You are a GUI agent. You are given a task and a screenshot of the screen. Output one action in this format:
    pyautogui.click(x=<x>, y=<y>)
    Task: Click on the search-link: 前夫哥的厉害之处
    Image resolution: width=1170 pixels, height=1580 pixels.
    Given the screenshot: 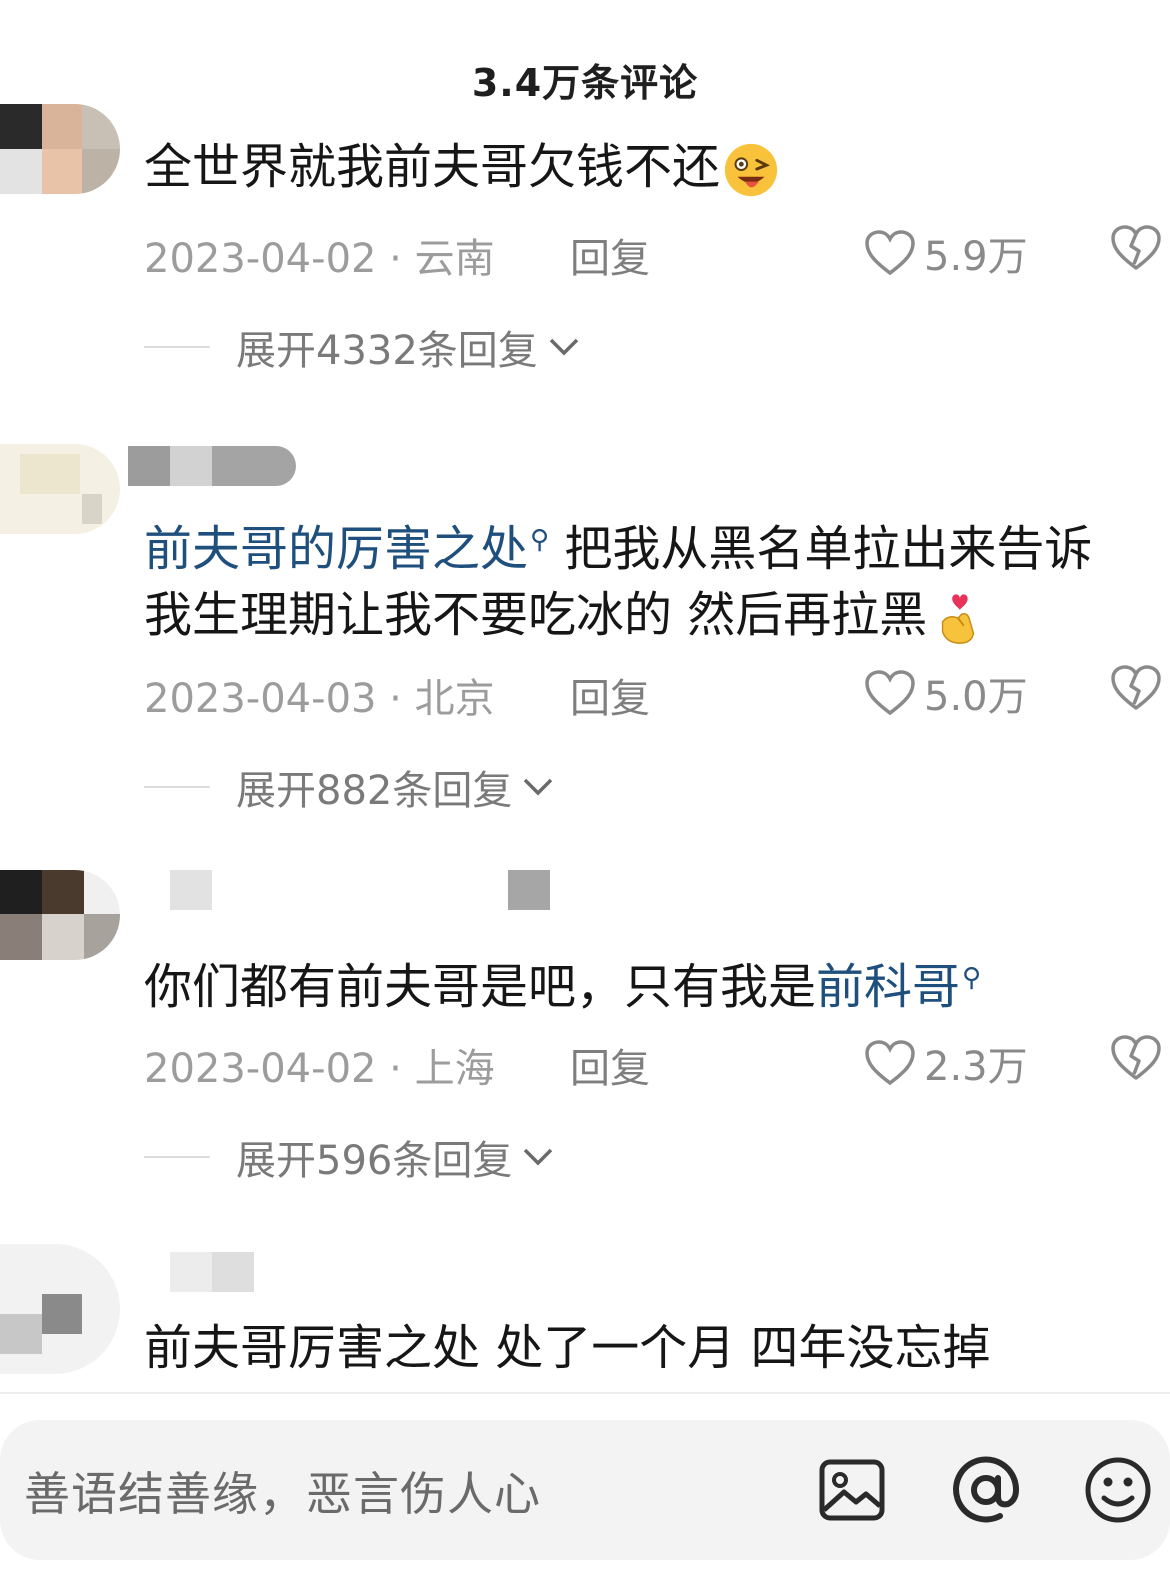 What is the action you would take?
    pyautogui.click(x=336, y=549)
    